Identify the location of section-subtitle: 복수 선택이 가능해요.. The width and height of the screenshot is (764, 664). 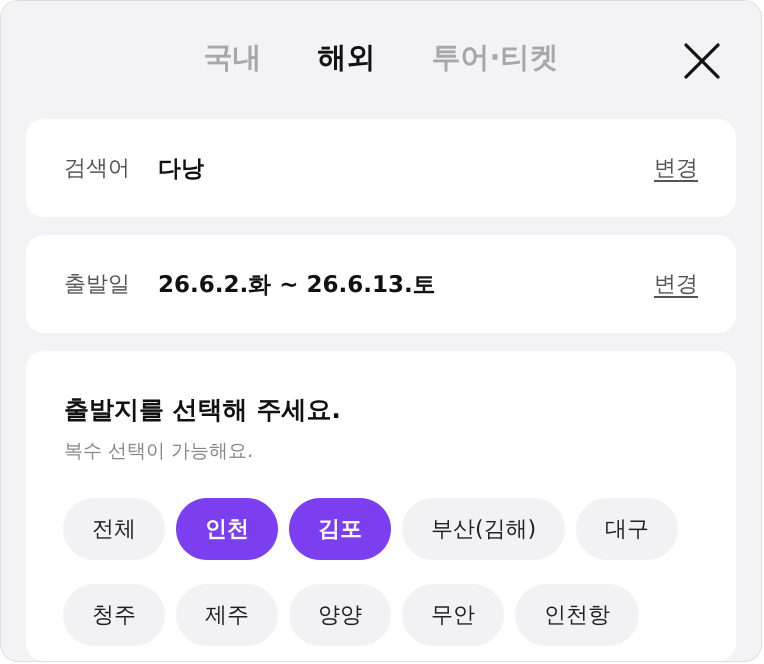
(159, 451).